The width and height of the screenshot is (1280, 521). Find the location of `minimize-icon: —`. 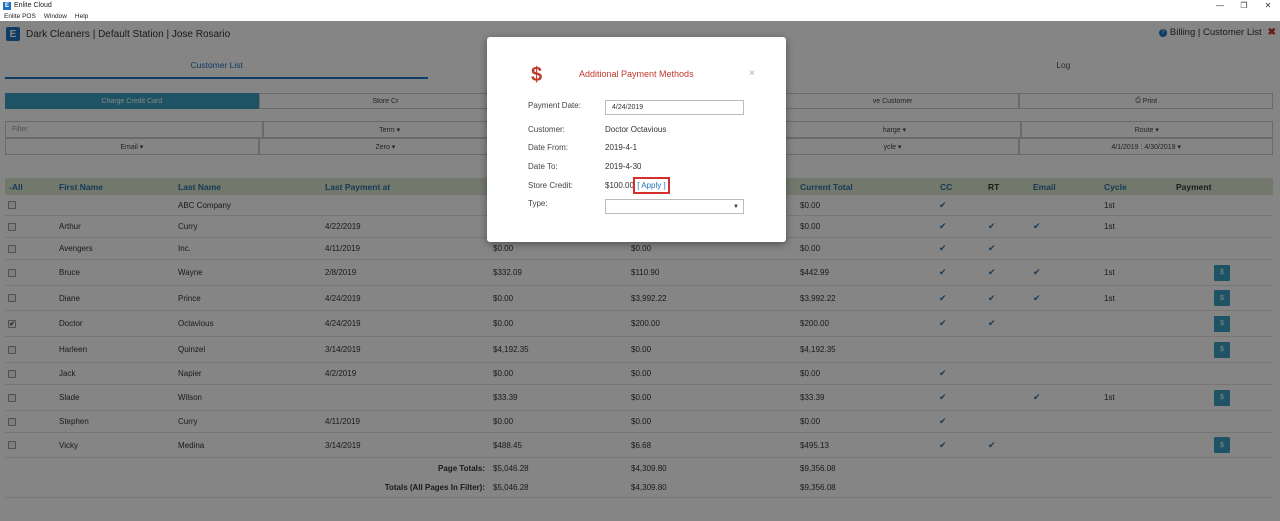

minimize-icon: — is located at coordinates (1220, 5).